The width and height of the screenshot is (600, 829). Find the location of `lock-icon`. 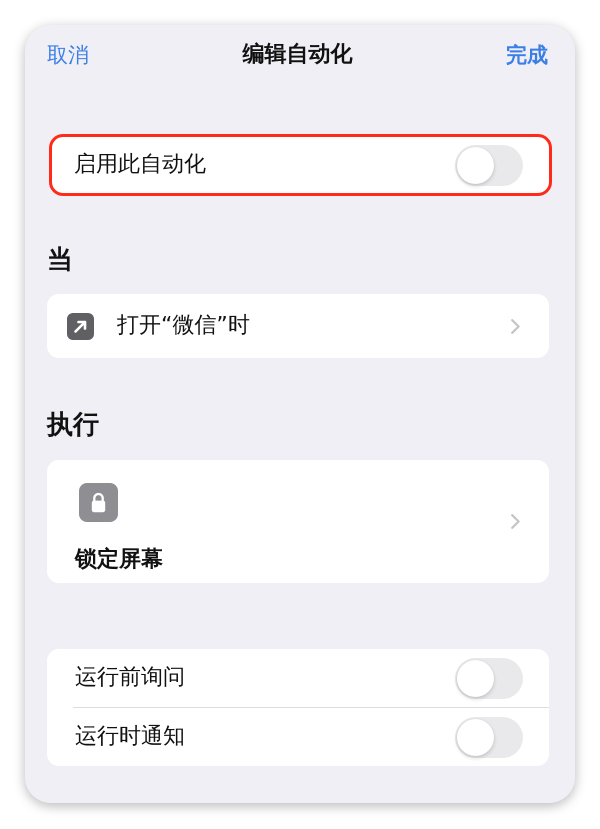

lock-icon is located at coordinates (98, 502).